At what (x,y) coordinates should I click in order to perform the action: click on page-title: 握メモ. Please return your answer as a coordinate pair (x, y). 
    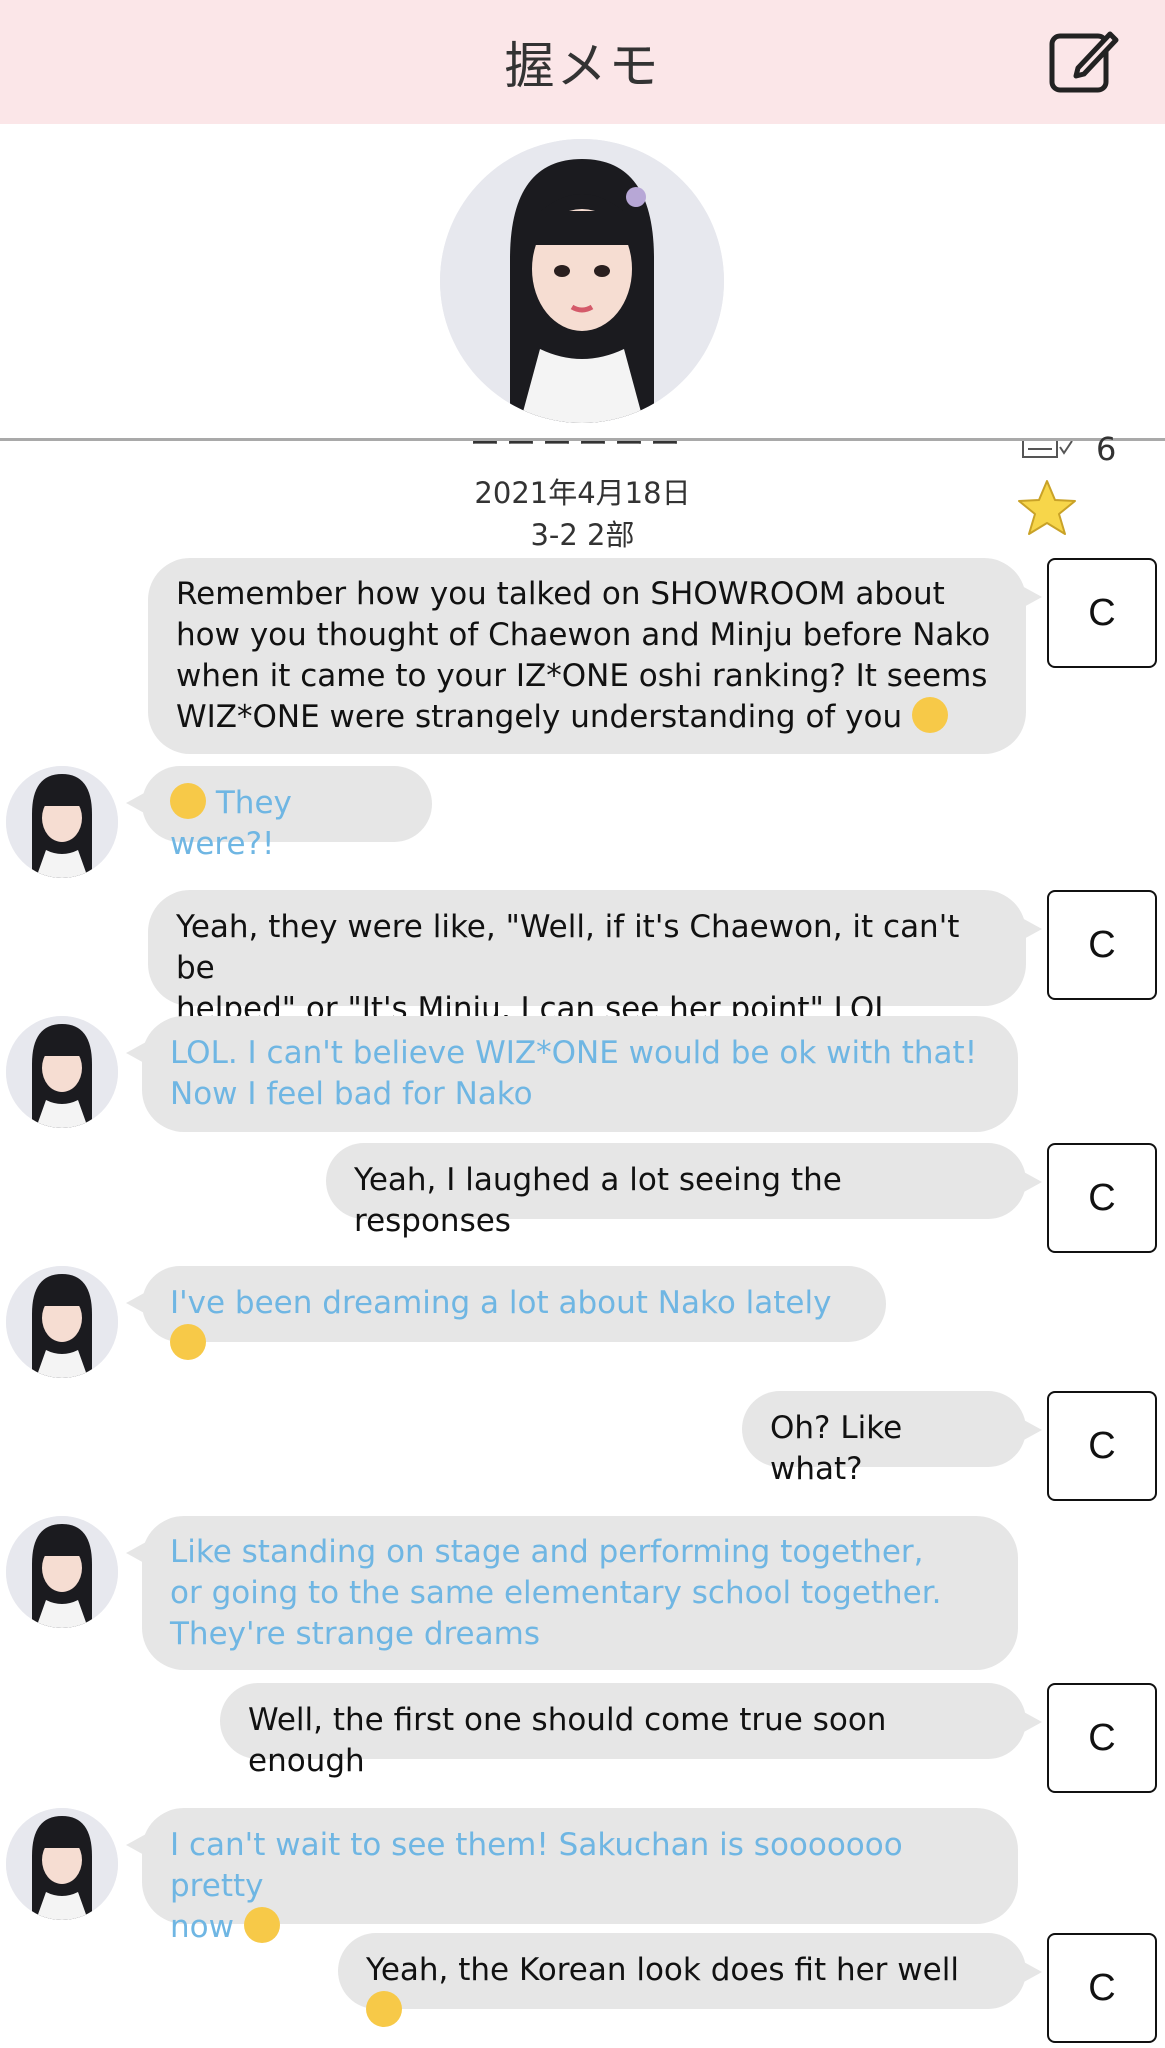
    Looking at the image, I should click on (582, 66).